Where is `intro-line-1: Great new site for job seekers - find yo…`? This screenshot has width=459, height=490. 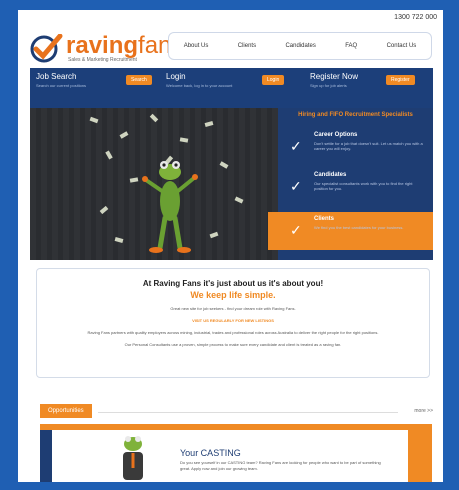
intro-line-1: Great new site for job seekers - find yo… is located at coordinates (233, 308).